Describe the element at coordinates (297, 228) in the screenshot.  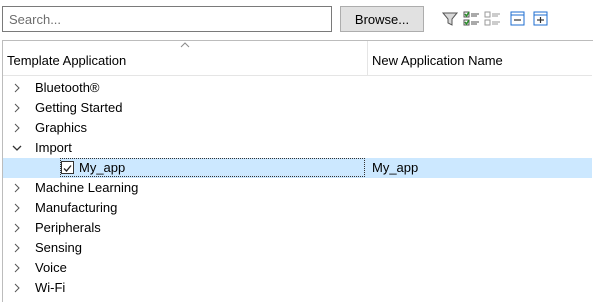
I see `tree-item-peripherals: Peripherals` at that location.